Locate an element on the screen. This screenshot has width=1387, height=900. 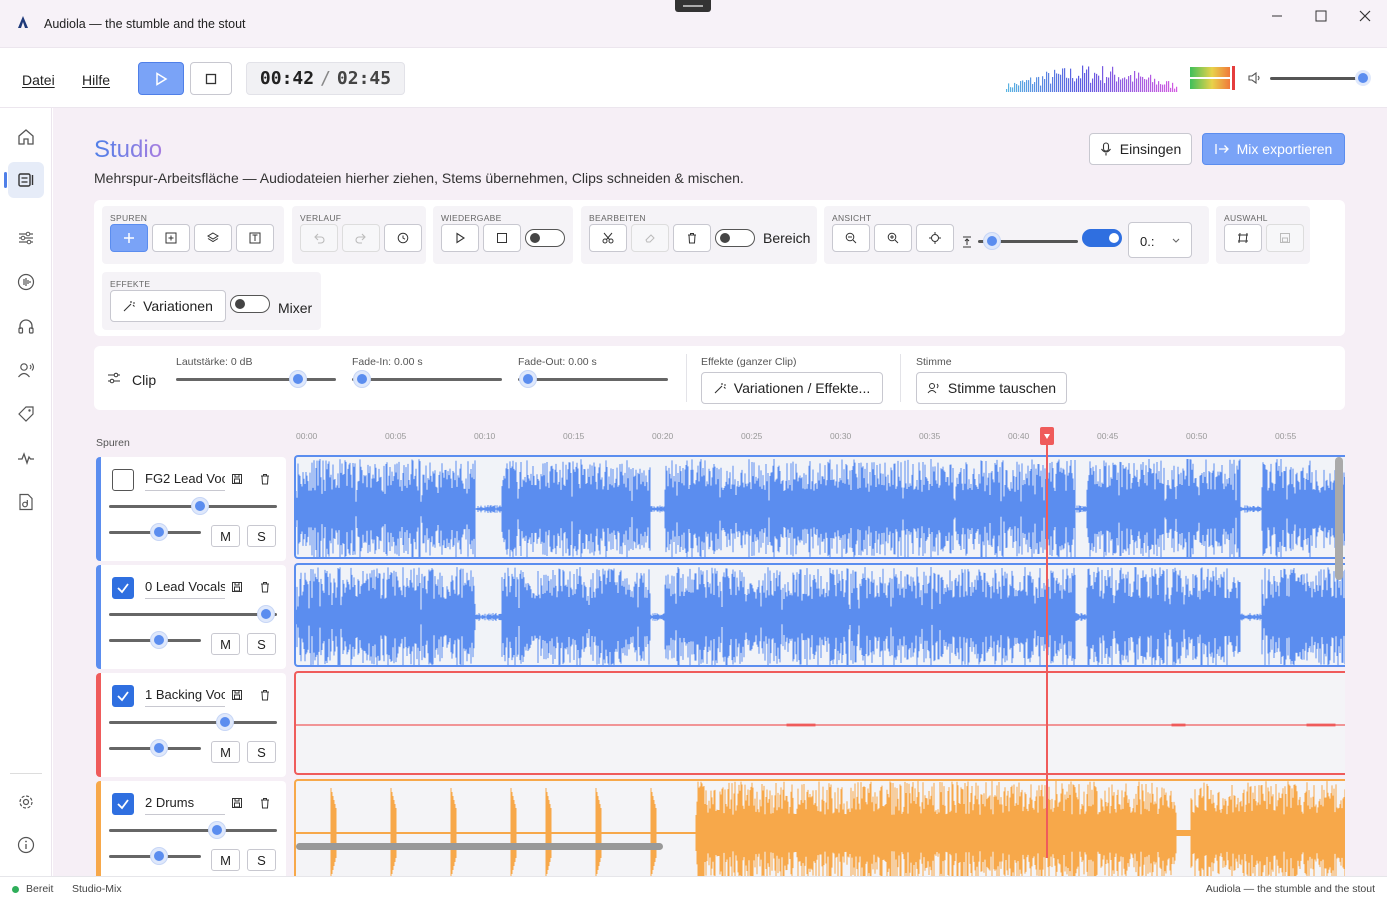
menu-help: Hilfe is located at coordinates (96, 80).